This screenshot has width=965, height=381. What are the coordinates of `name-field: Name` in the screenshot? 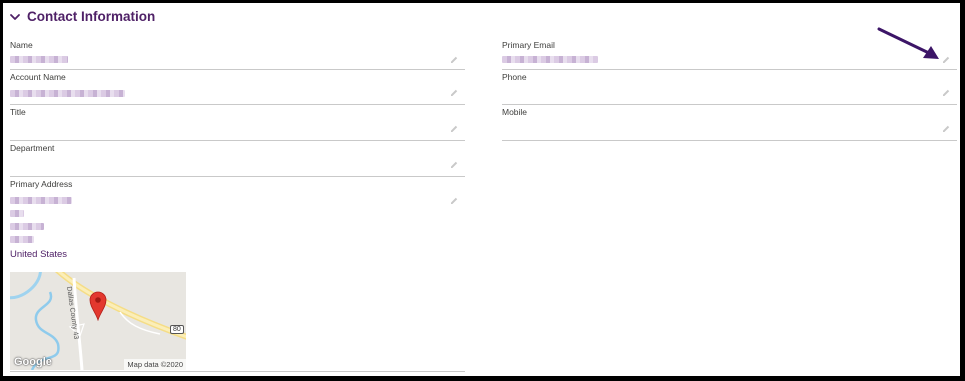 It's located at (237, 54).